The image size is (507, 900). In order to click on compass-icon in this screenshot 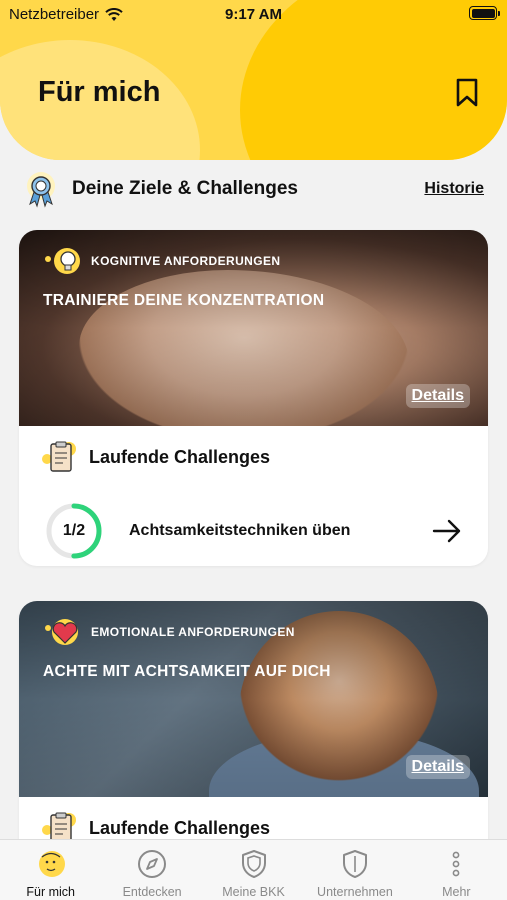, I will do `click(152, 864)`.